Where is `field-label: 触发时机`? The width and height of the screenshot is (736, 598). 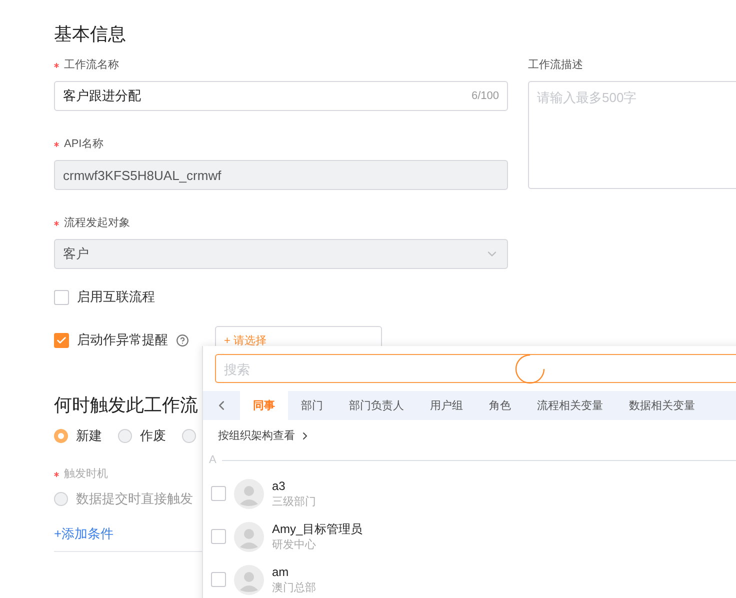 field-label: 触发时机 is located at coordinates (86, 474).